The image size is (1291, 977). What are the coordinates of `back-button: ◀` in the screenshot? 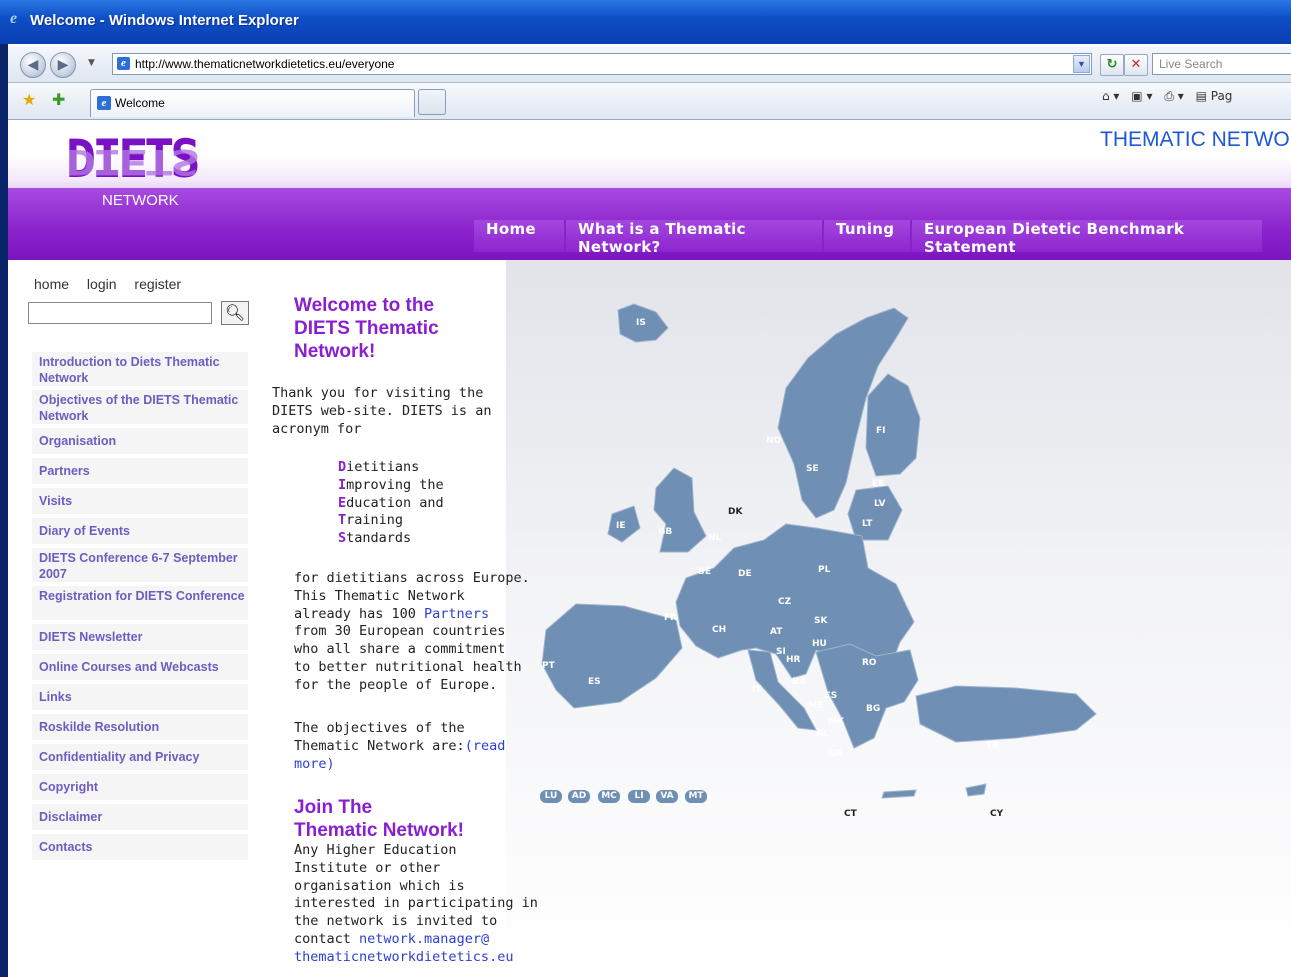 It's located at (33, 65).